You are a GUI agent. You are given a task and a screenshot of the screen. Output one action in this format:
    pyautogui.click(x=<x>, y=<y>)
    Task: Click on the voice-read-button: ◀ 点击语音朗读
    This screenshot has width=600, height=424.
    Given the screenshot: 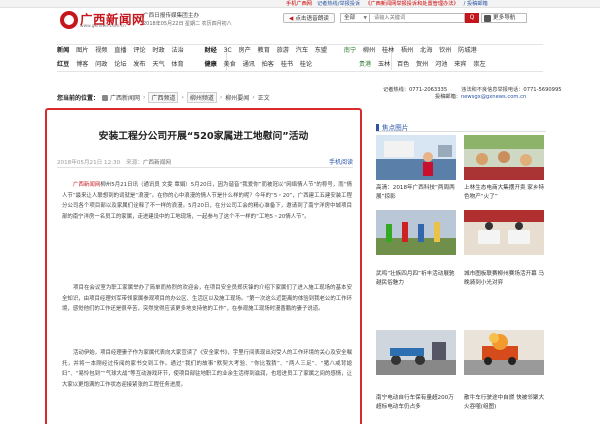 What is the action you would take?
    pyautogui.click(x=309, y=18)
    